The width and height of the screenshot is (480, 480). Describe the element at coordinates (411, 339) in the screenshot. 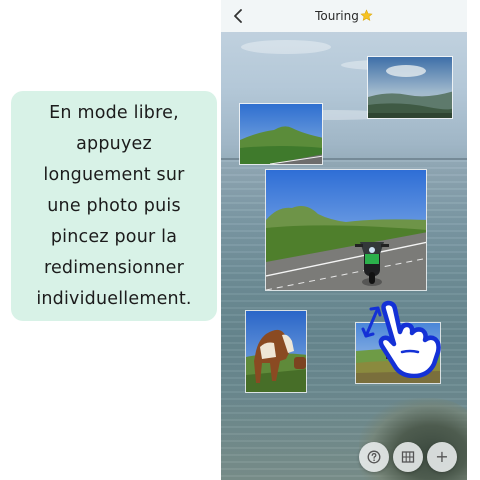

I see `pinch-hand-icon` at that location.